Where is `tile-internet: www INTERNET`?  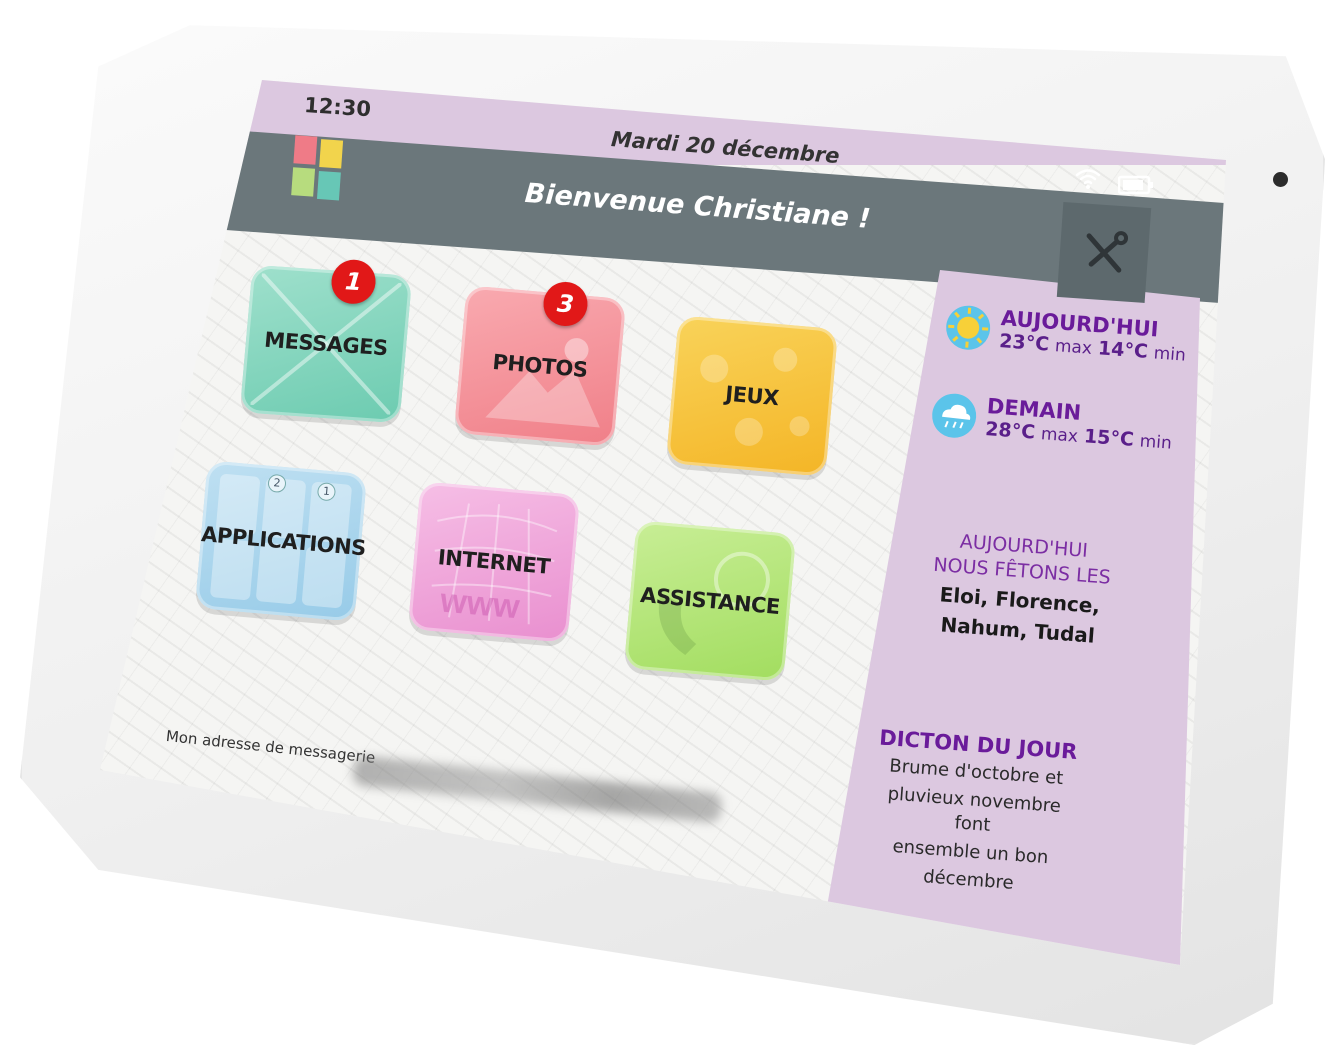
tile-internet: www INTERNET is located at coordinates (494, 562).